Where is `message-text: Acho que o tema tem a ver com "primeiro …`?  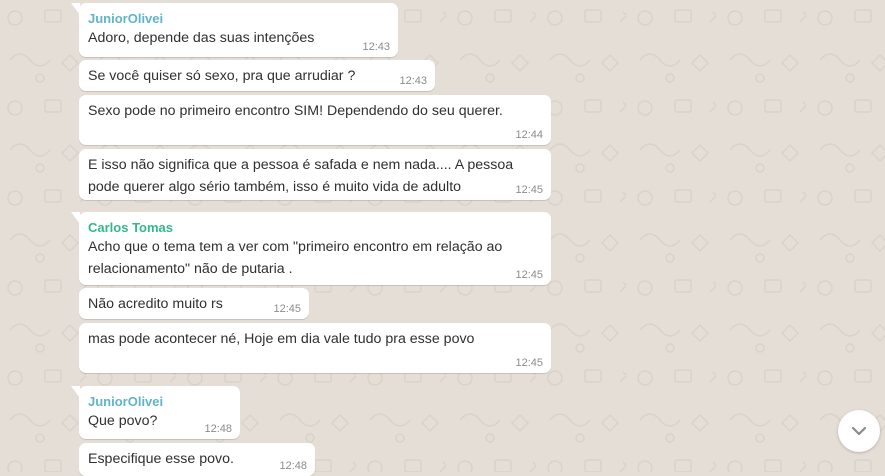
message-text: Acho que o tema tem a ver com "primeiro … is located at coordinates (297, 258).